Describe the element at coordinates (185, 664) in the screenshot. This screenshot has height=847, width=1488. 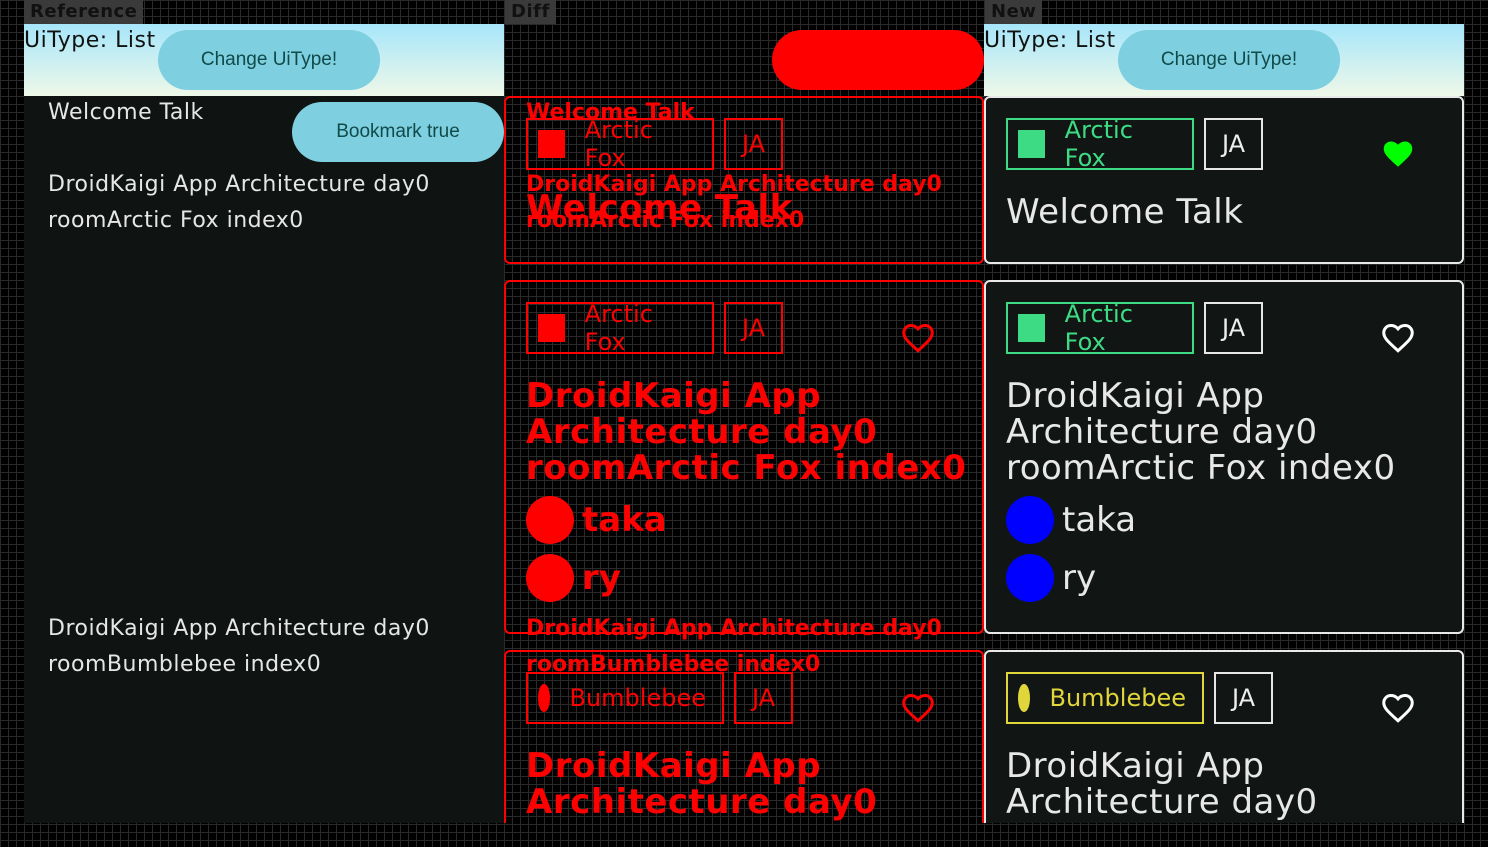
I see `session-room: roomBumblebee index0` at that location.